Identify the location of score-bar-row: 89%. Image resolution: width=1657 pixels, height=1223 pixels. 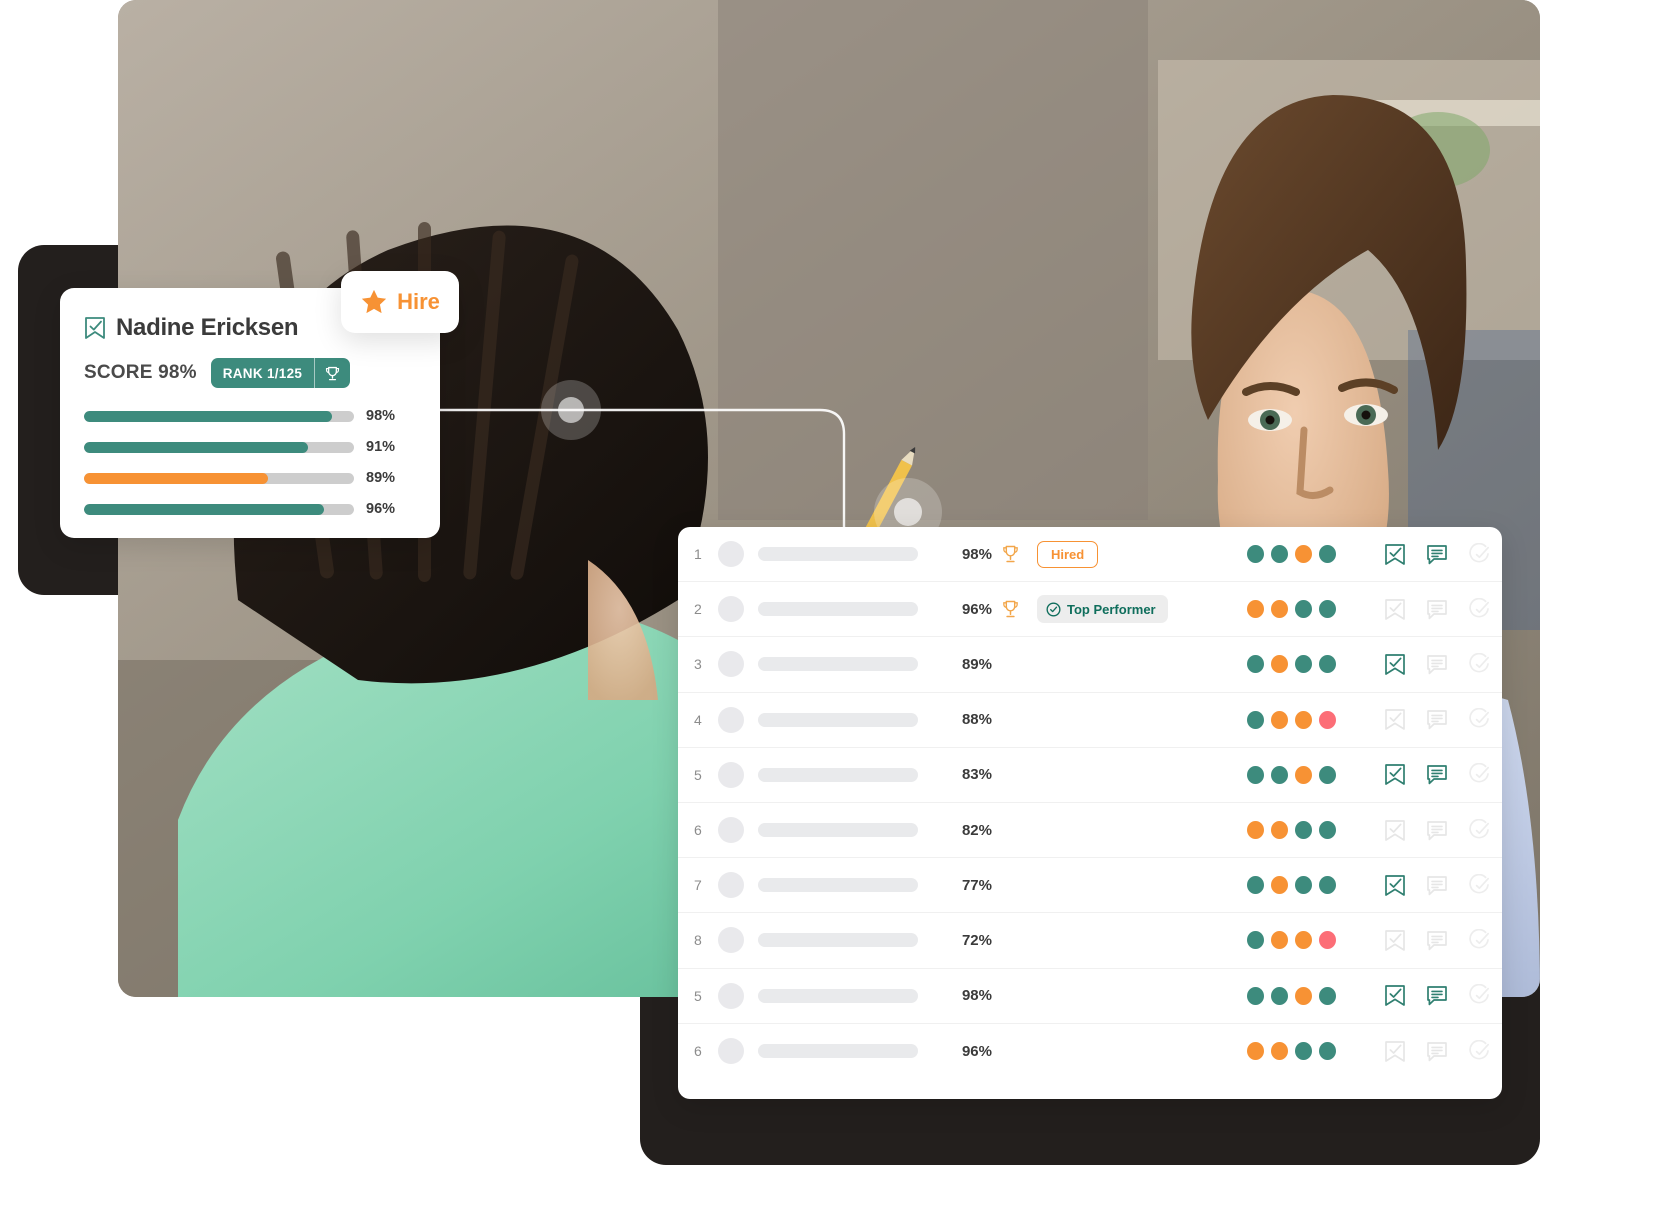
(250, 478).